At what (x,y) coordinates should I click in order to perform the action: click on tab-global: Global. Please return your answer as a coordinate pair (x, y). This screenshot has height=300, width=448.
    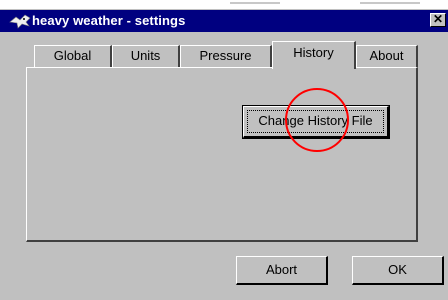
    Looking at the image, I should click on (73, 56).